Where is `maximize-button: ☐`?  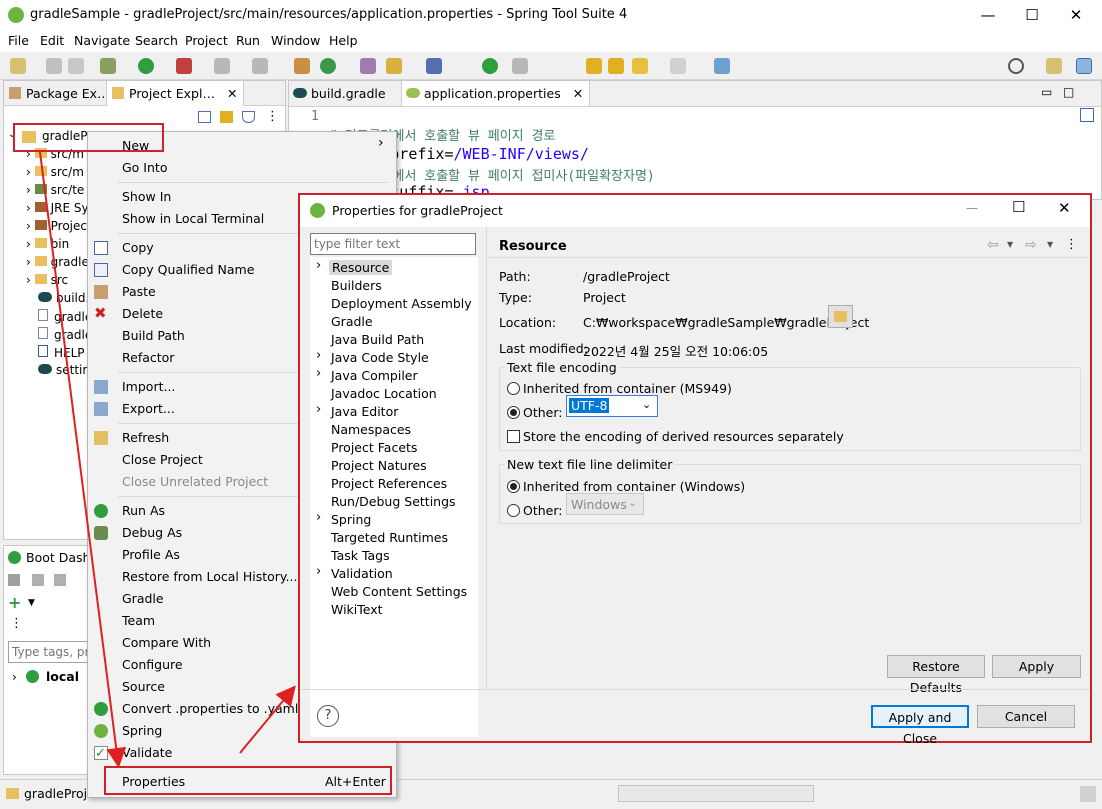
maximize-button: ☐ is located at coordinates (1032, 15).